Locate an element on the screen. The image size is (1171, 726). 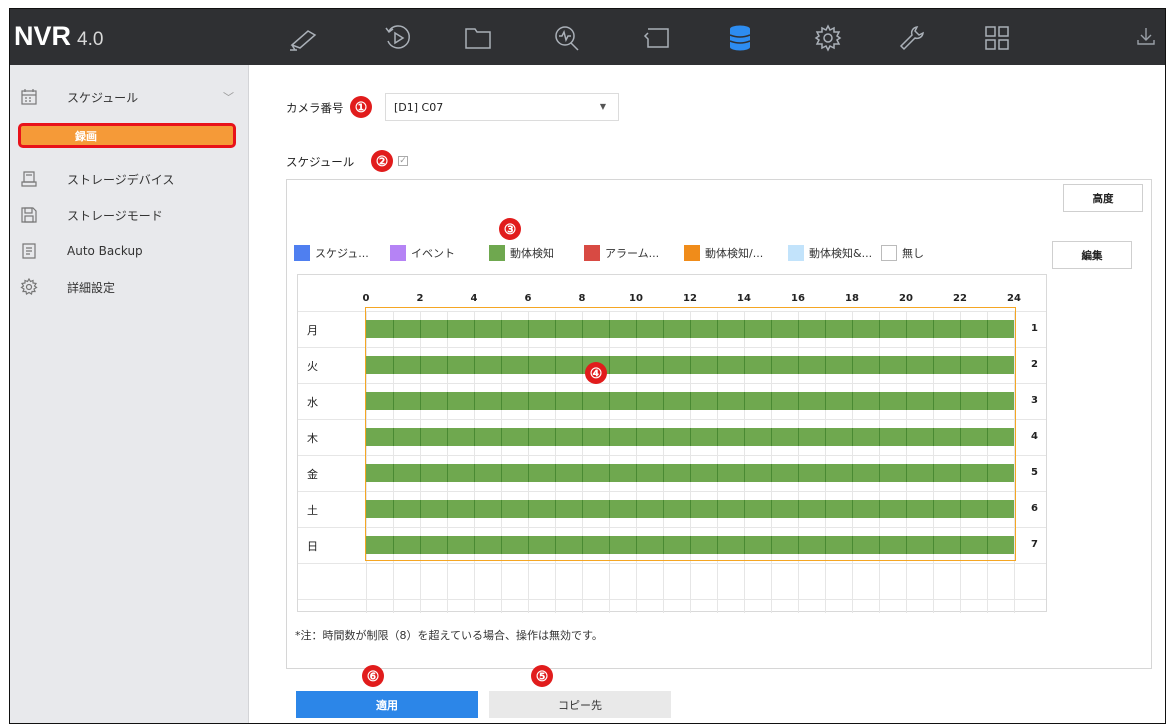
sidebar-item-storage-device: ストレージデバイス is located at coordinates (129, 179).